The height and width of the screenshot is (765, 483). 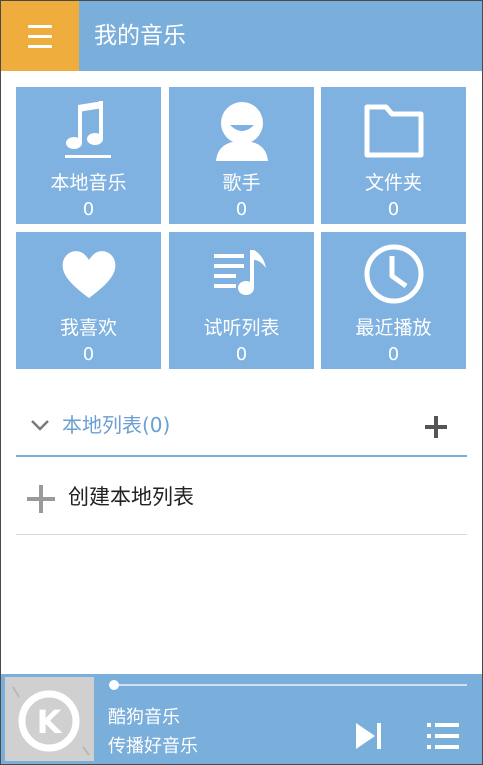 I want to click on tile-recent: 最近播放 0, so click(x=393, y=300).